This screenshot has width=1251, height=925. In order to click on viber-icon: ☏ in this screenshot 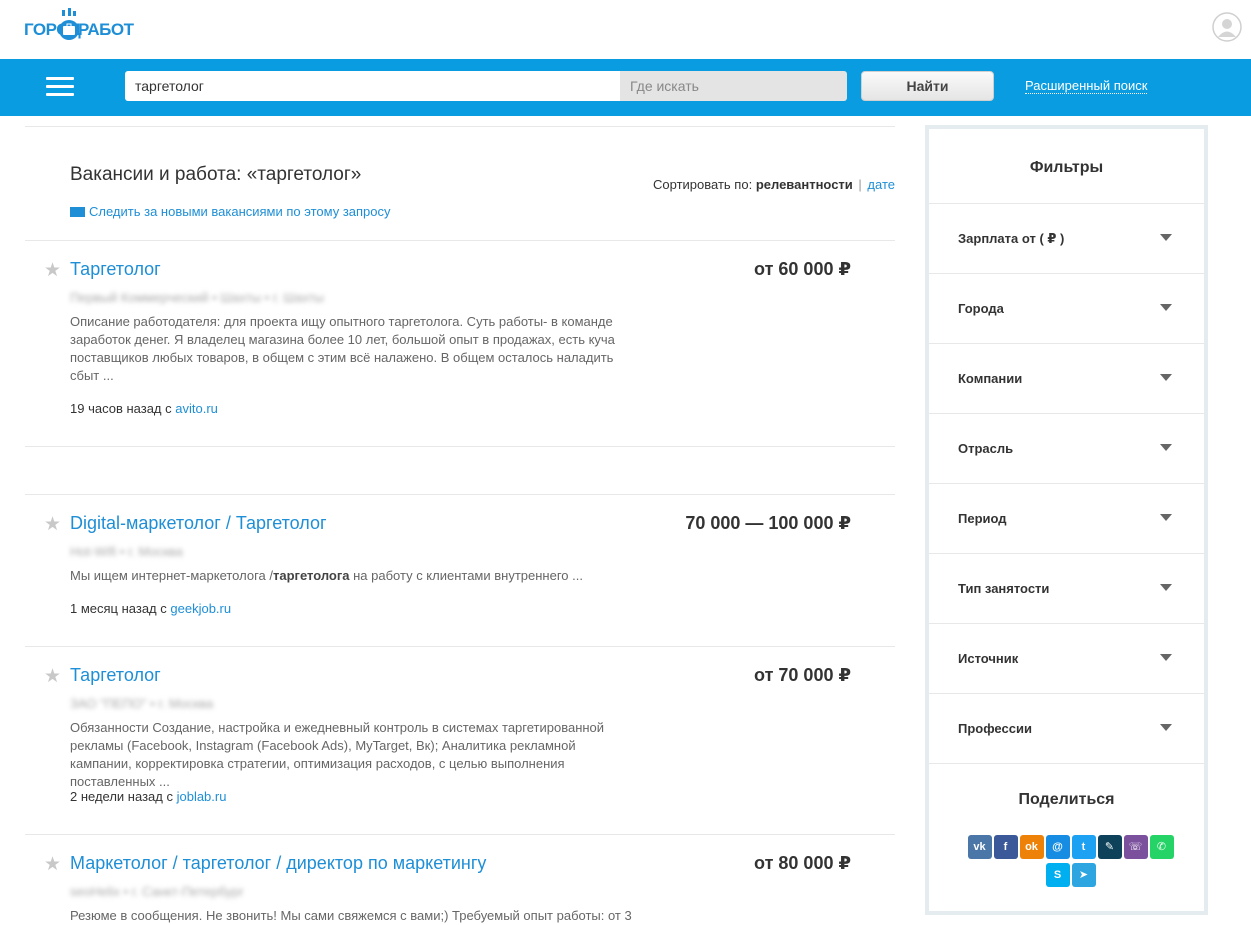, I will do `click(1135, 847)`.